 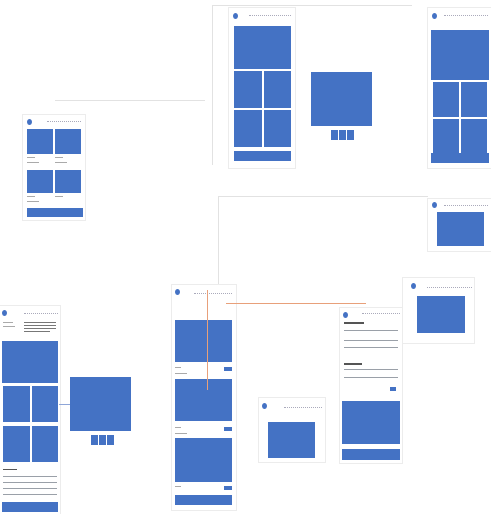 I want to click on connector-top-center, so click(x=312, y=5).